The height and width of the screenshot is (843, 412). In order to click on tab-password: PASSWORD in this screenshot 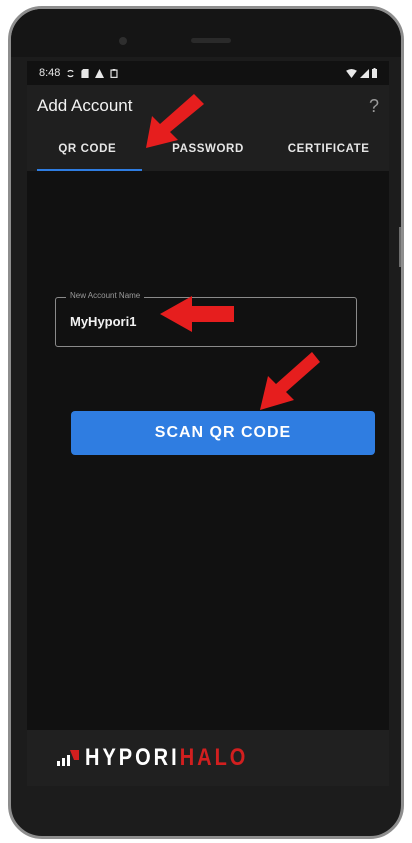, I will do `click(208, 149)`.